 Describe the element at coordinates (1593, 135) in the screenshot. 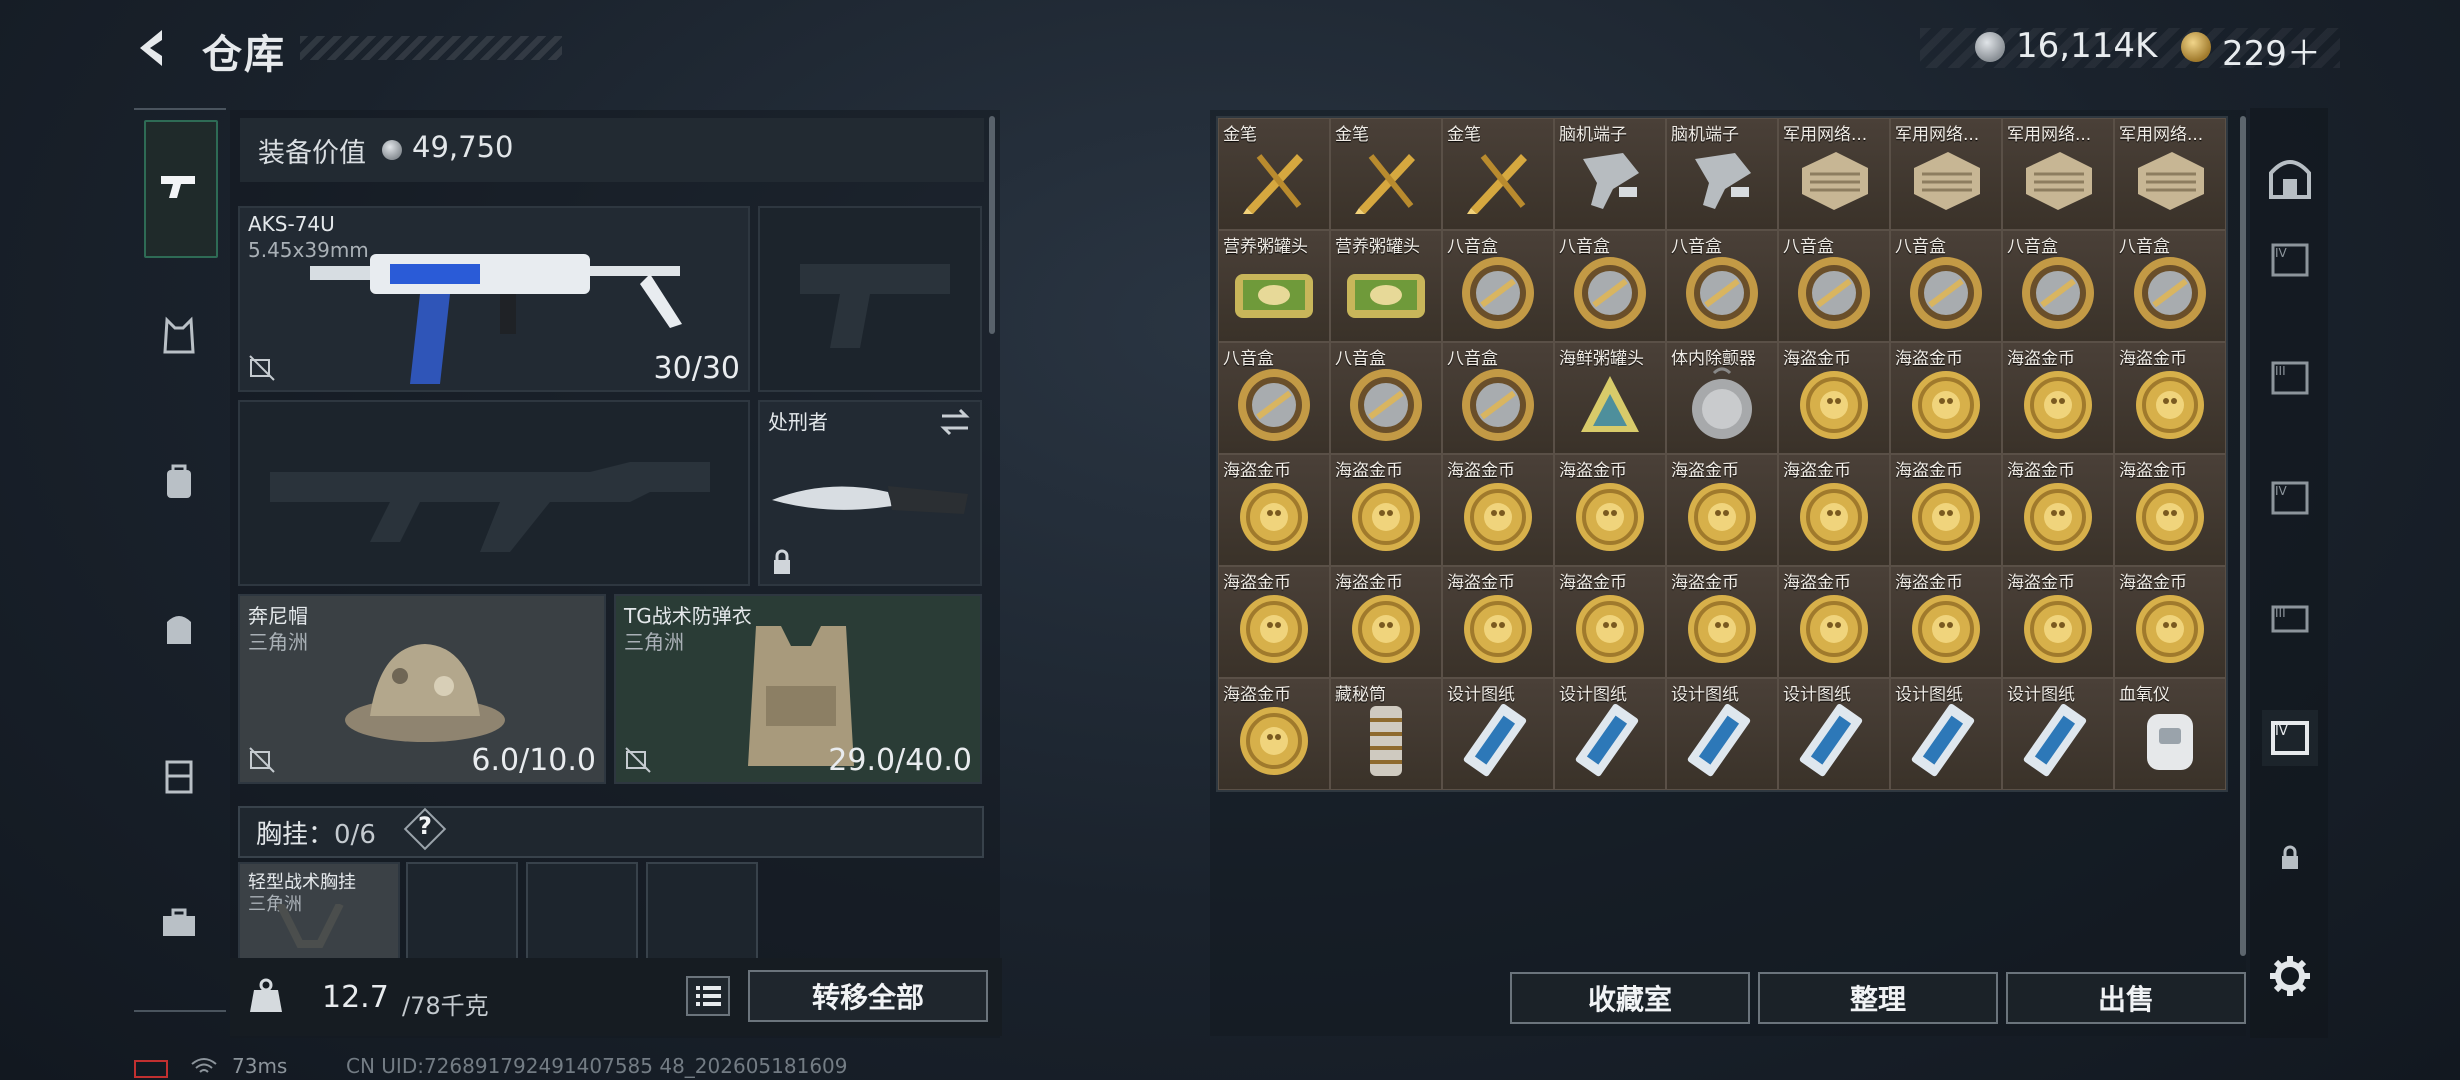

I see `stash-item-label: 脑机端子` at that location.